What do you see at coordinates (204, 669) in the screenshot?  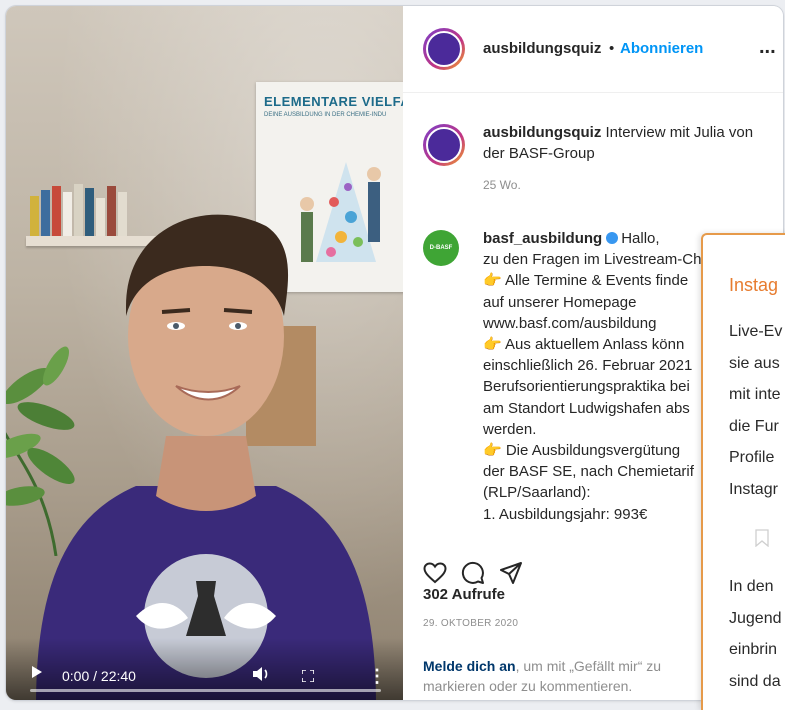 I see `video-controls: 0:00 / 22:40 ⋮` at bounding box center [204, 669].